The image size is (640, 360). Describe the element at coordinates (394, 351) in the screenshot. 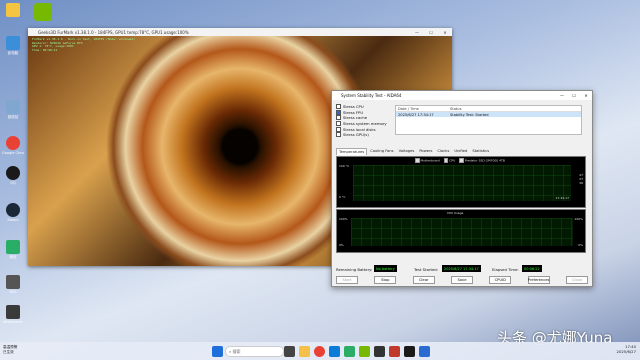

I see `afterburner-icon` at that location.